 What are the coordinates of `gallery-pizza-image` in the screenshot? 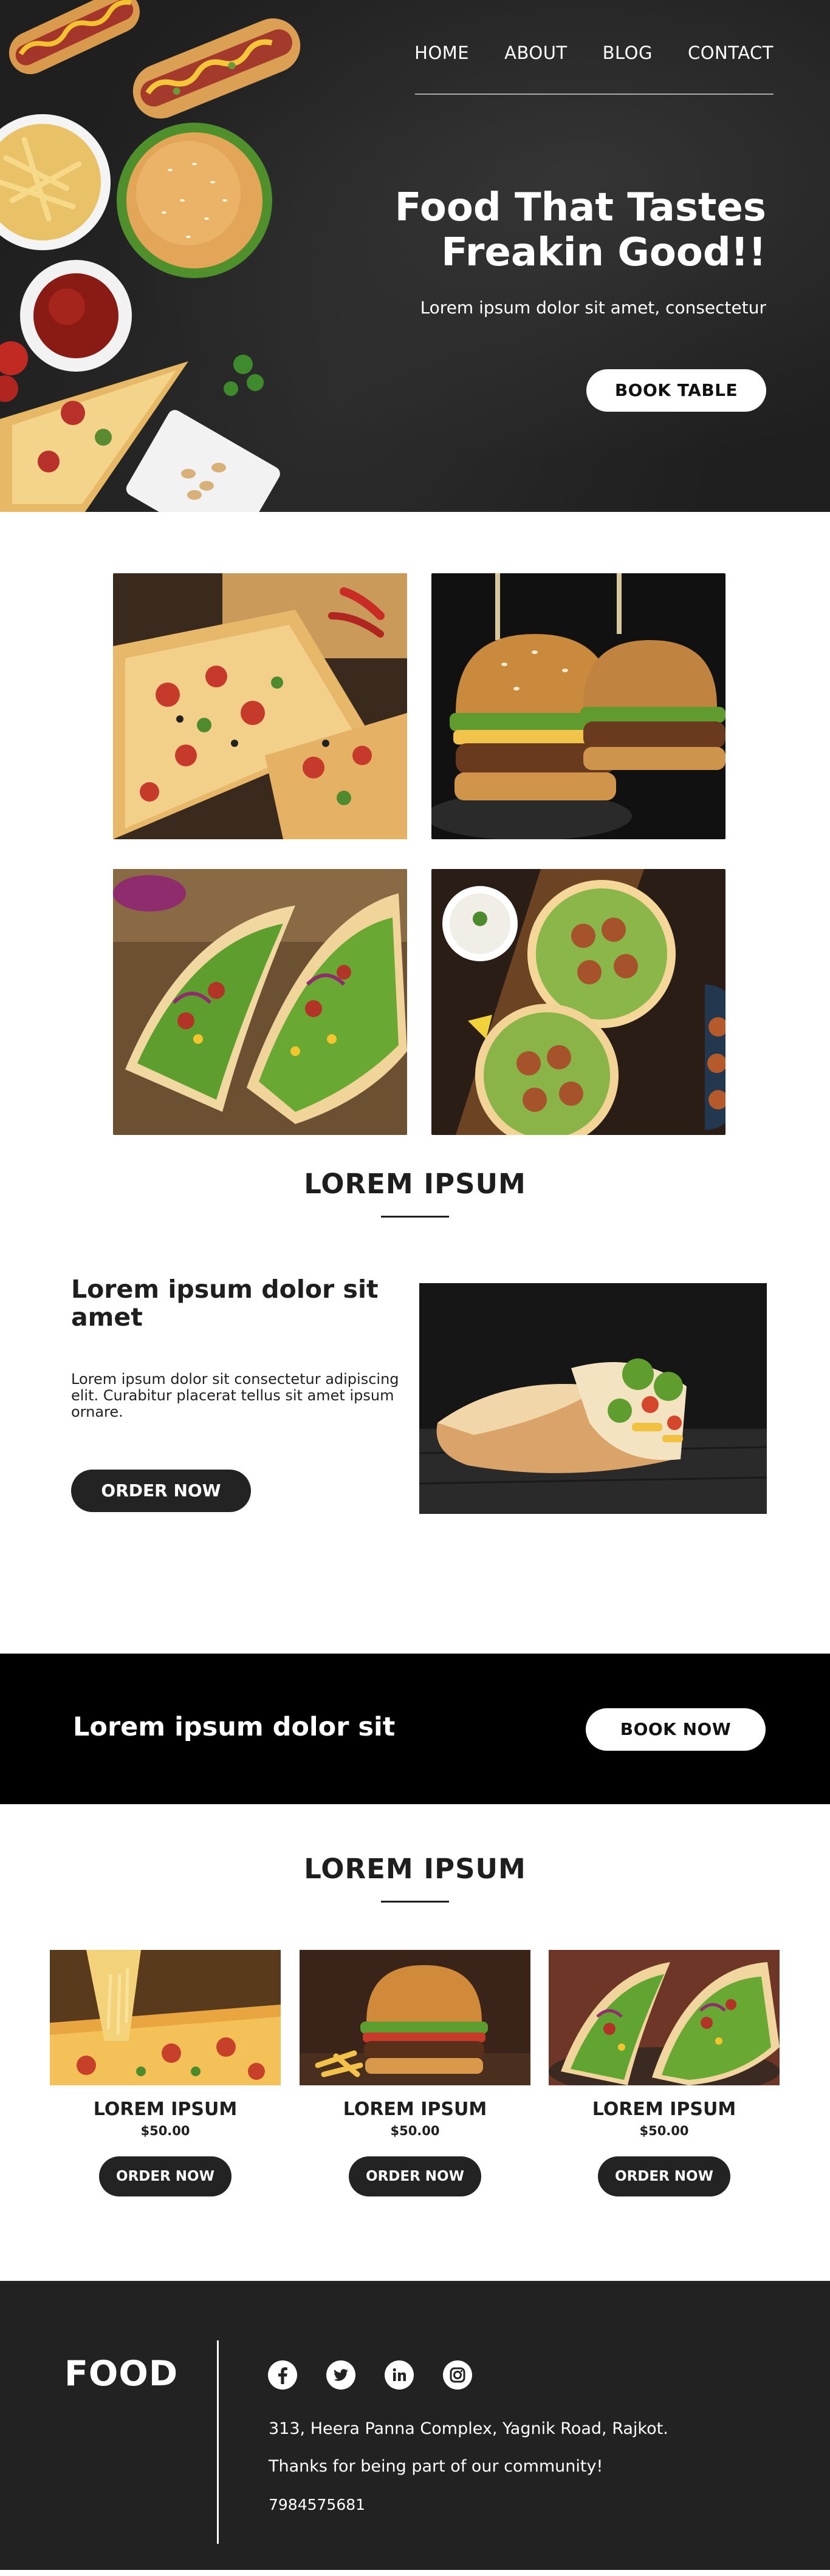 It's located at (260, 706).